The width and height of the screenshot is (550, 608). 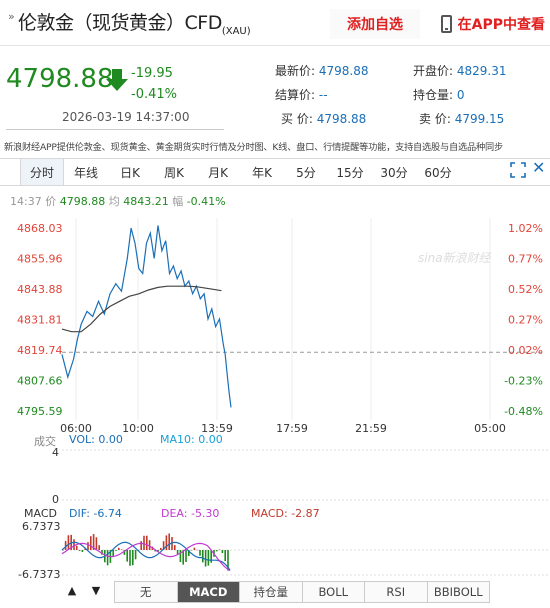 I want to click on ytick-right: 0.52%, so click(x=525, y=289).